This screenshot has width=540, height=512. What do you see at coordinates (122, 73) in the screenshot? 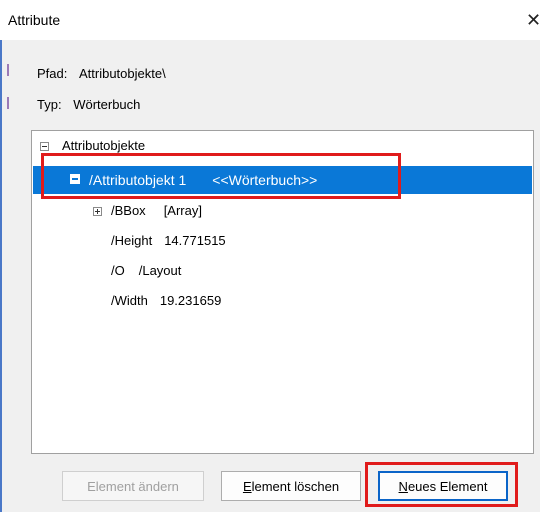
I see `path-value: Attributobjekte\` at bounding box center [122, 73].